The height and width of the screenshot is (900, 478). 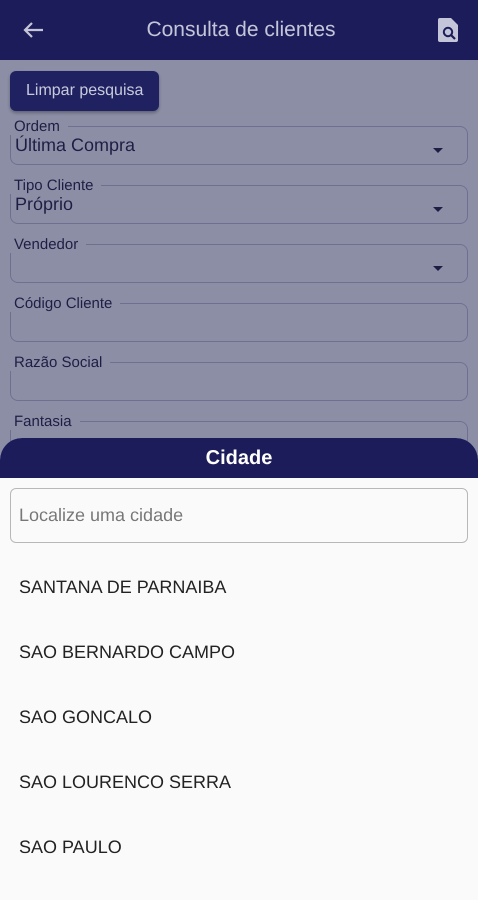 I want to click on field-label: Razão Social, so click(x=60, y=362).